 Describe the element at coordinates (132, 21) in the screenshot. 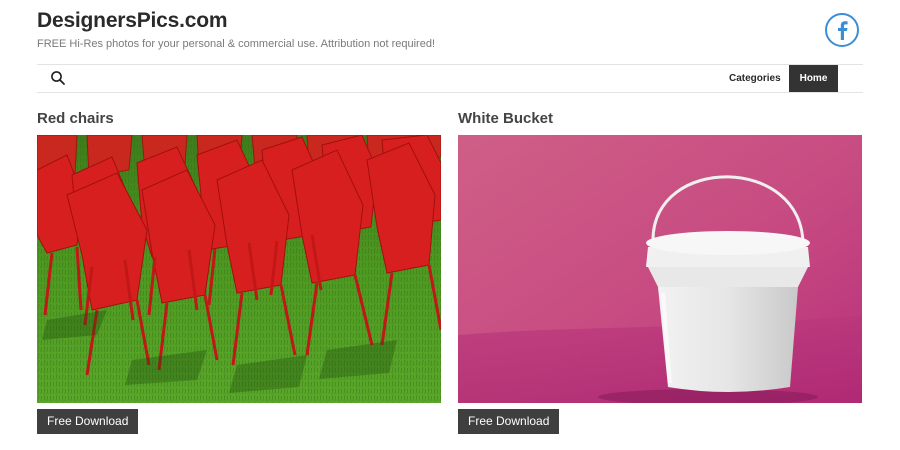

I see `site-title: DesignersPics.com` at that location.